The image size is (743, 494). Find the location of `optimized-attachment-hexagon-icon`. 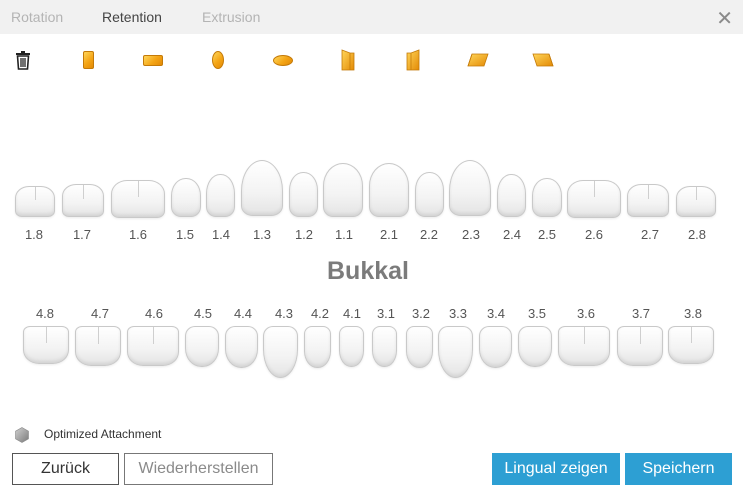

optimized-attachment-hexagon-icon is located at coordinates (22, 435).